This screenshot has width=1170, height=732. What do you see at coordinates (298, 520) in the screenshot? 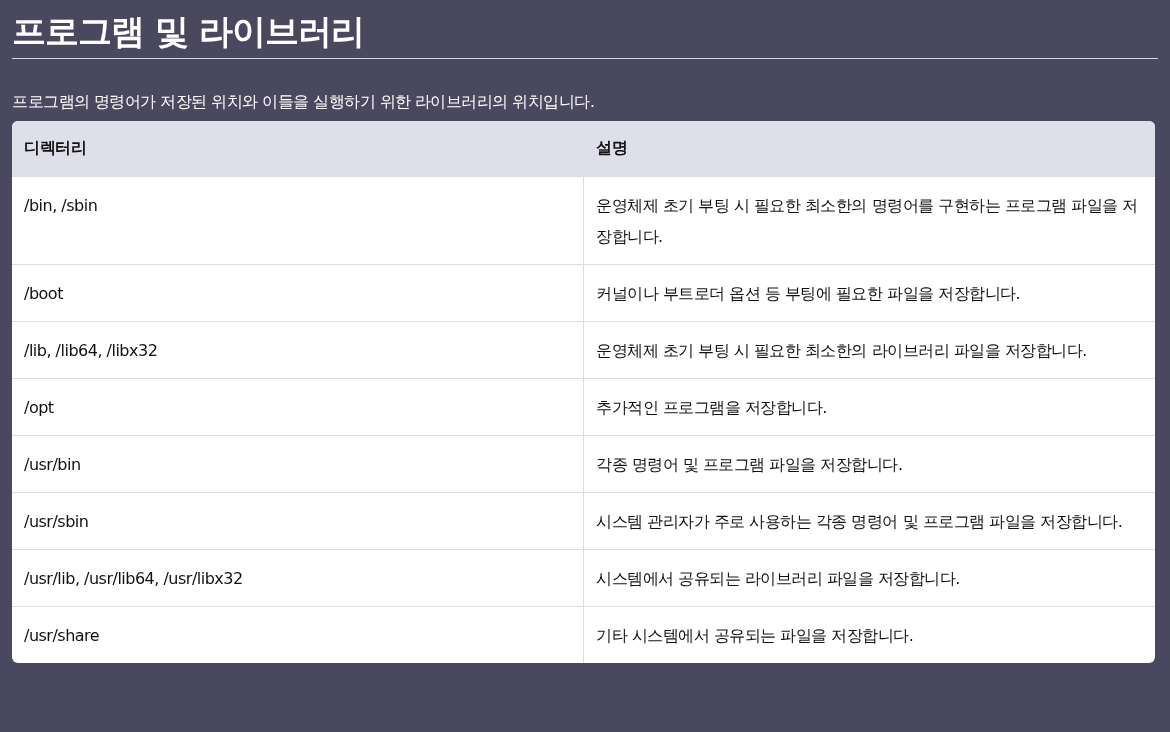
I see `table-cell: /usr/sbin` at bounding box center [298, 520].